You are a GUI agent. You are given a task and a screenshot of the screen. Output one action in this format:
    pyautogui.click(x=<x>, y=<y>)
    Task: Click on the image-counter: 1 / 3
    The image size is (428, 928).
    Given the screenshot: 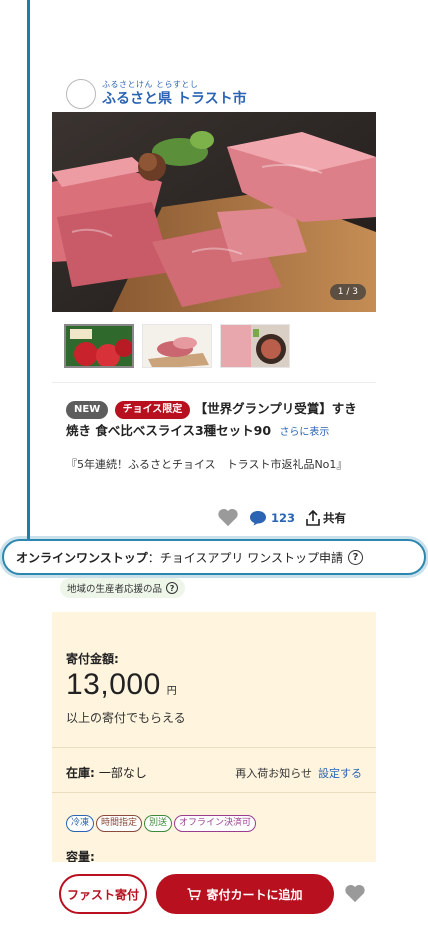 What is the action you would take?
    pyautogui.click(x=347, y=292)
    